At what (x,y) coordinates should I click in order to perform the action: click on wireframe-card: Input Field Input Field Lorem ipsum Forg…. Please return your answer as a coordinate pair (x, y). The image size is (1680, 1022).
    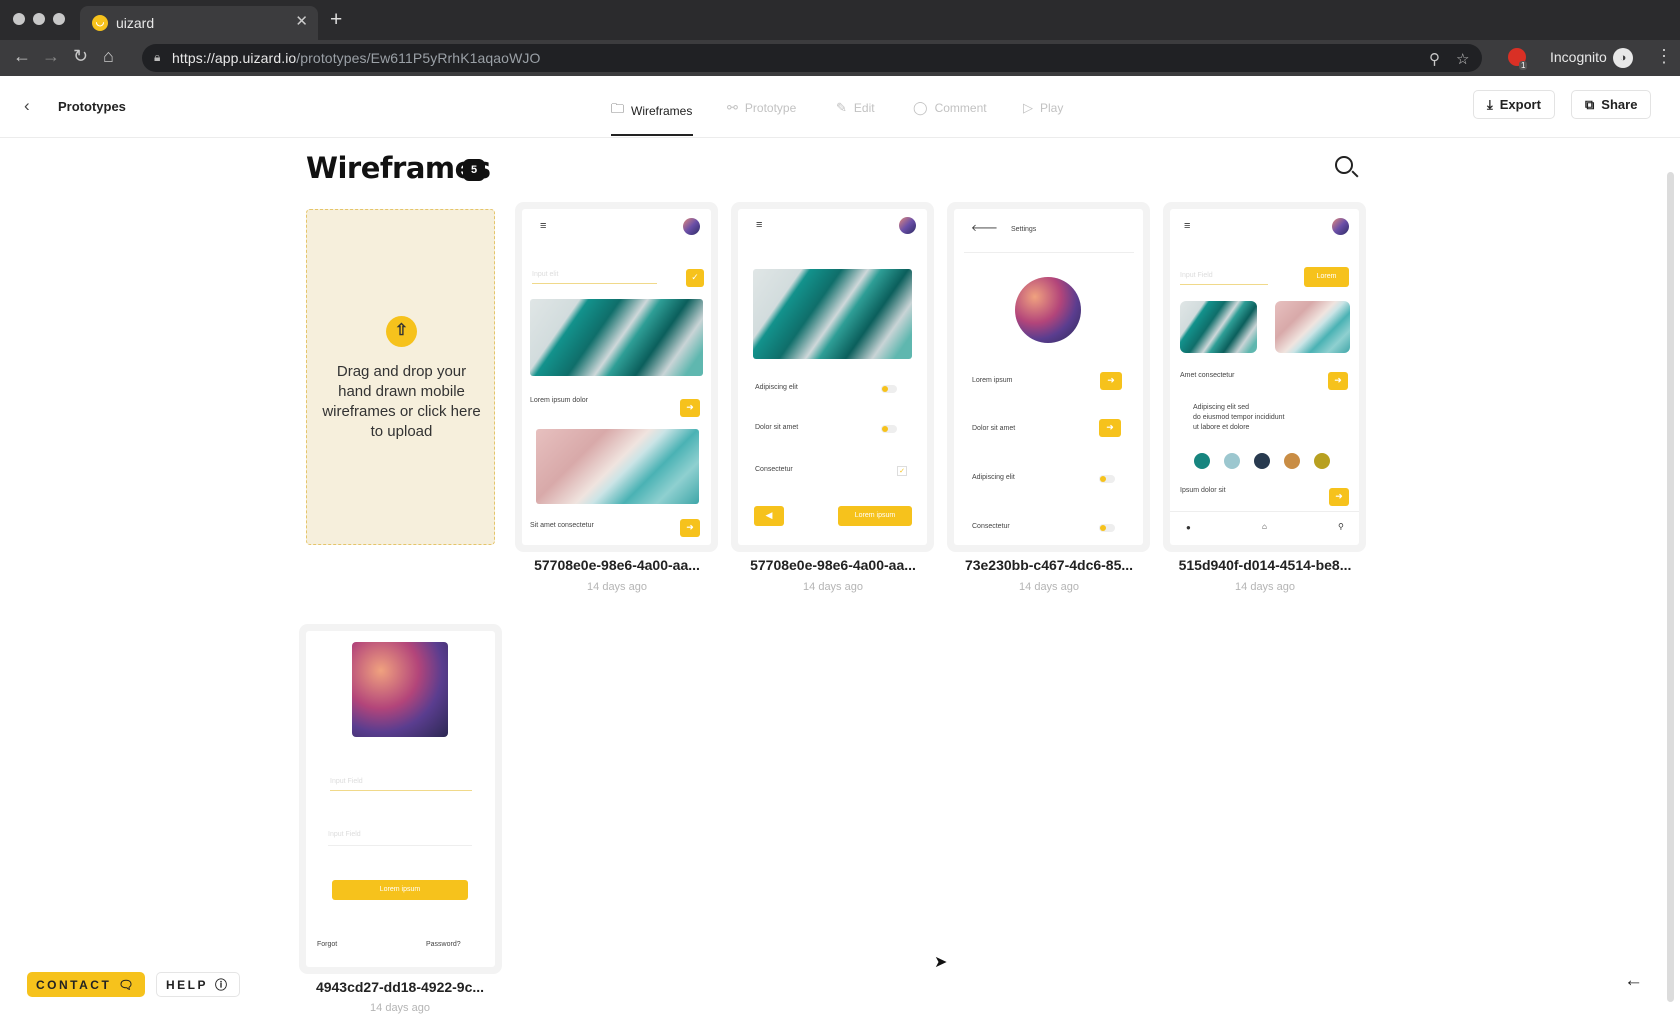
    Looking at the image, I should click on (400, 799).